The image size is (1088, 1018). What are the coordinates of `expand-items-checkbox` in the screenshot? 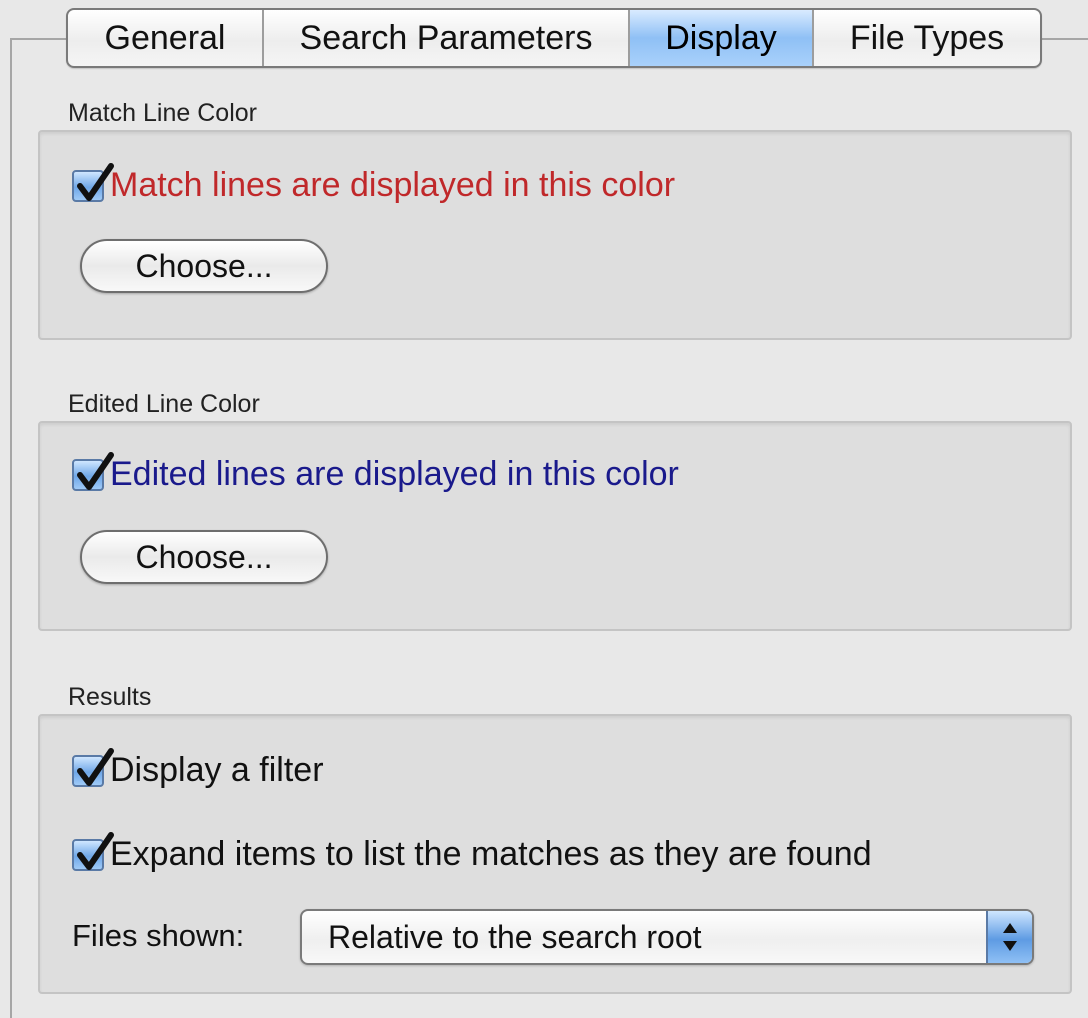 It's located at (93, 851).